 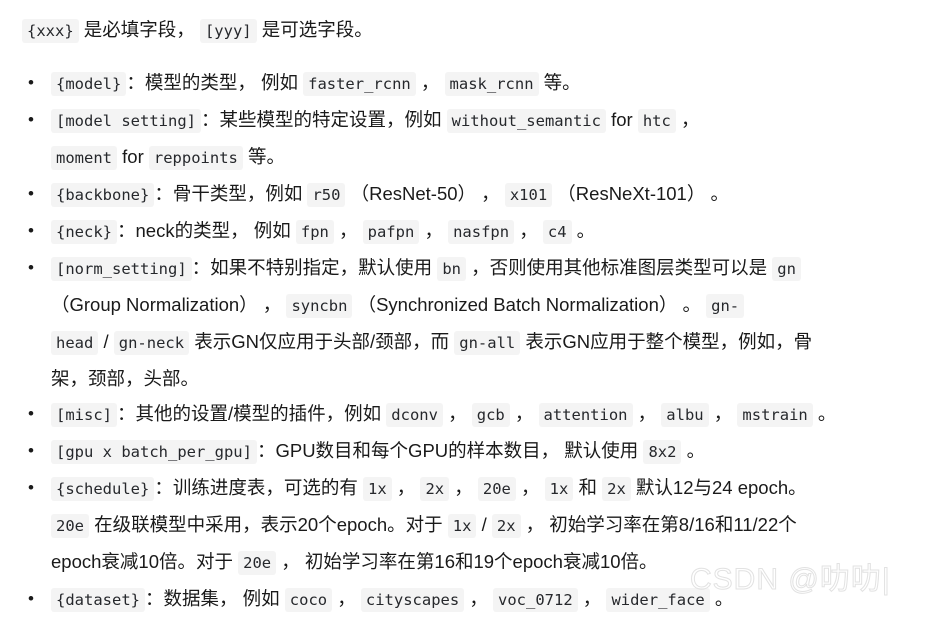 What do you see at coordinates (84, 158) in the screenshot?
I see `code-token: moment` at bounding box center [84, 158].